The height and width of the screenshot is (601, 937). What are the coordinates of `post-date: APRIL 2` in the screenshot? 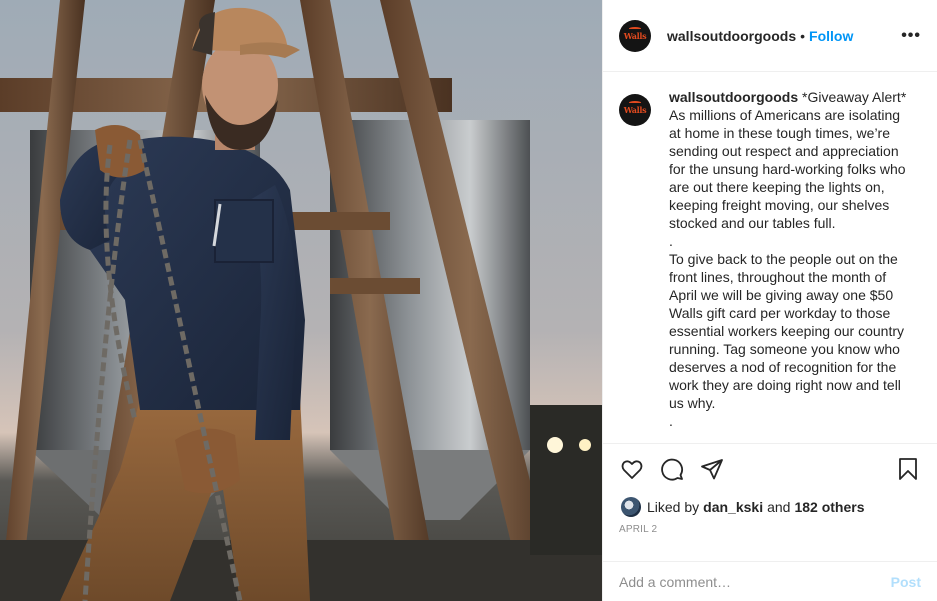 It's located at (770, 541).